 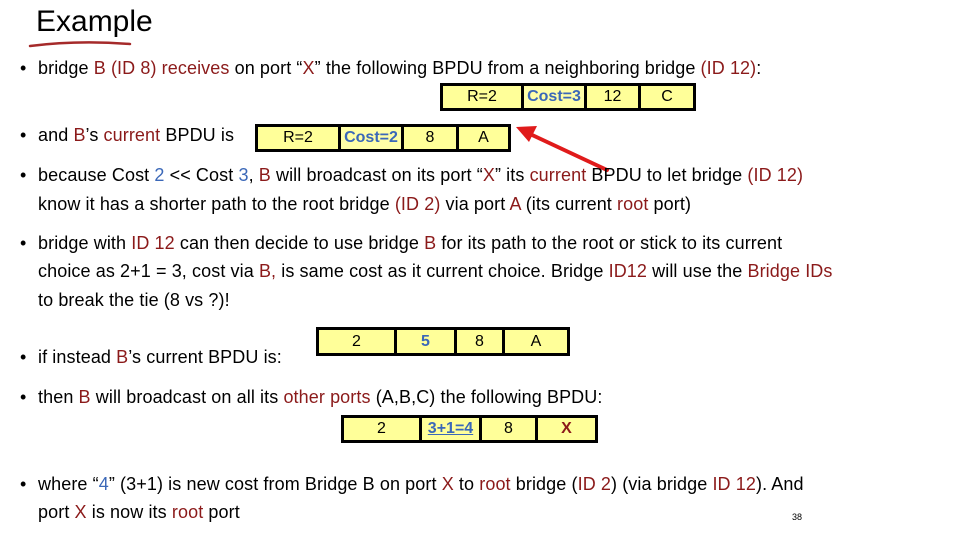 I want to click on bpdu-alt-current: 2 5 8 A, so click(x=443, y=341).